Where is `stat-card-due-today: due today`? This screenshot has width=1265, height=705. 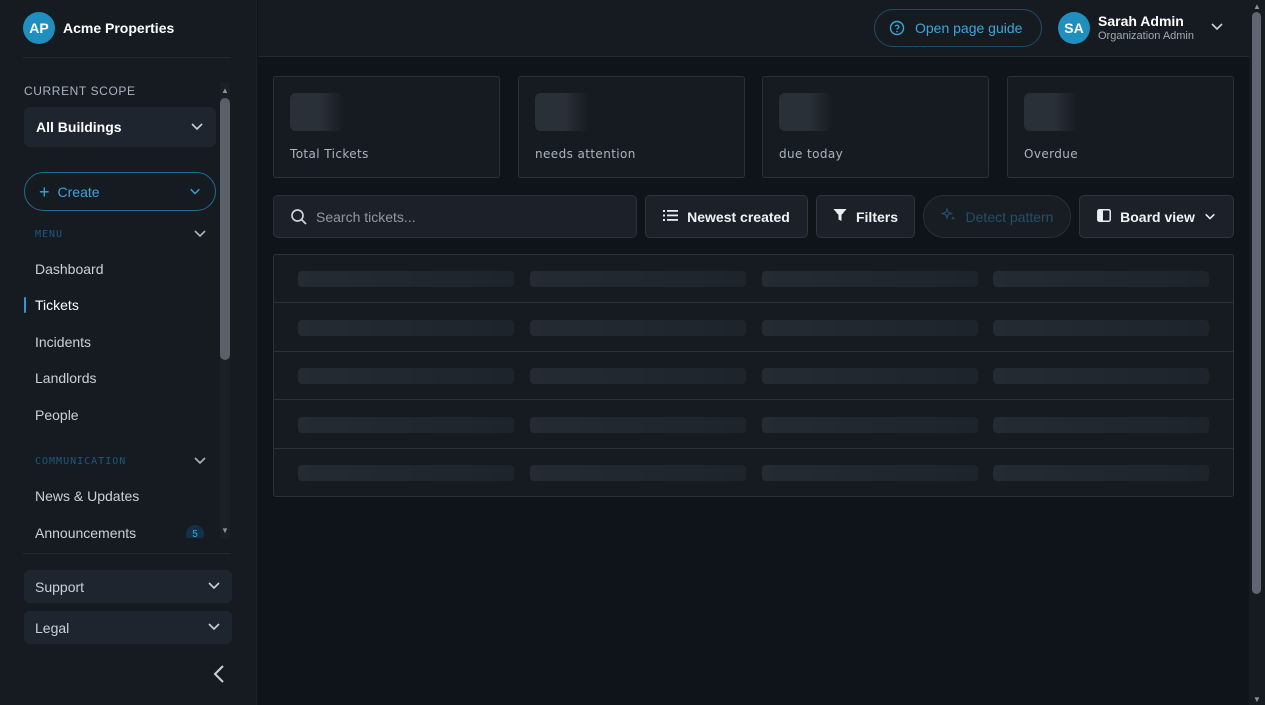
stat-card-due-today: due today is located at coordinates (875, 127).